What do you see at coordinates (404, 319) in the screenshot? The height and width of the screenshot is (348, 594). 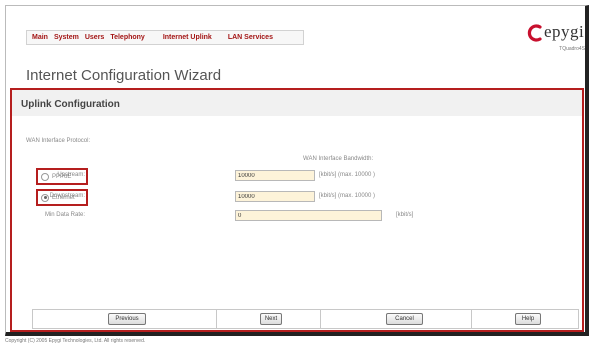 I see `cancel-button: Cancel` at bounding box center [404, 319].